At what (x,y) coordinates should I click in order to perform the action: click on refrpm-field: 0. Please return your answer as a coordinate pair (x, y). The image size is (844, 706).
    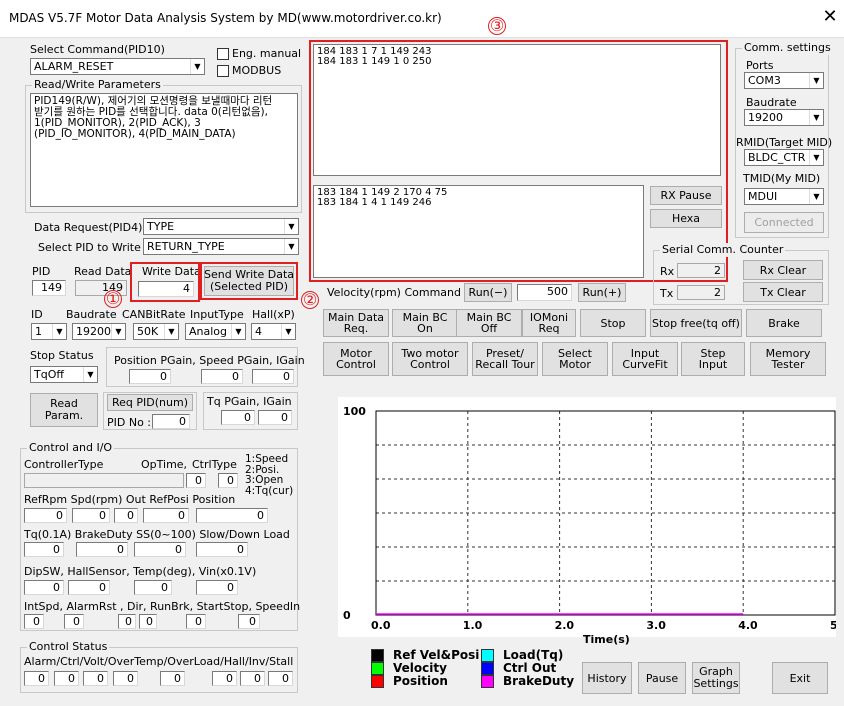
    Looking at the image, I should click on (45, 515).